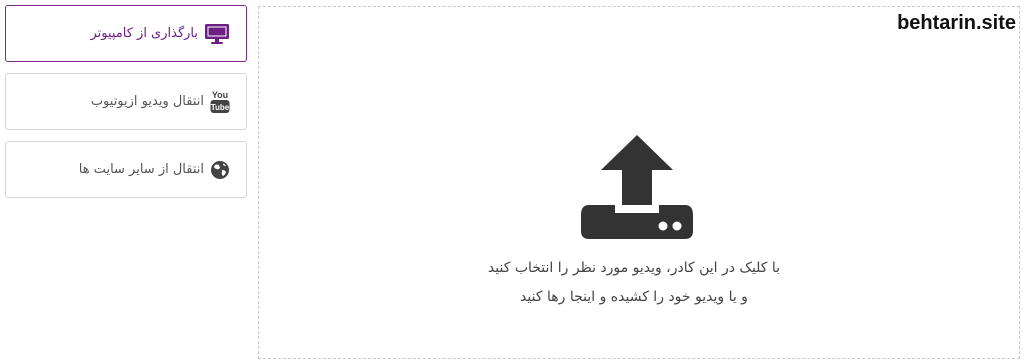  What do you see at coordinates (634, 297) in the screenshot?
I see `instructions-line-2: و یا ویدیو خود را کشیده و اینجا رها کنید` at bounding box center [634, 297].